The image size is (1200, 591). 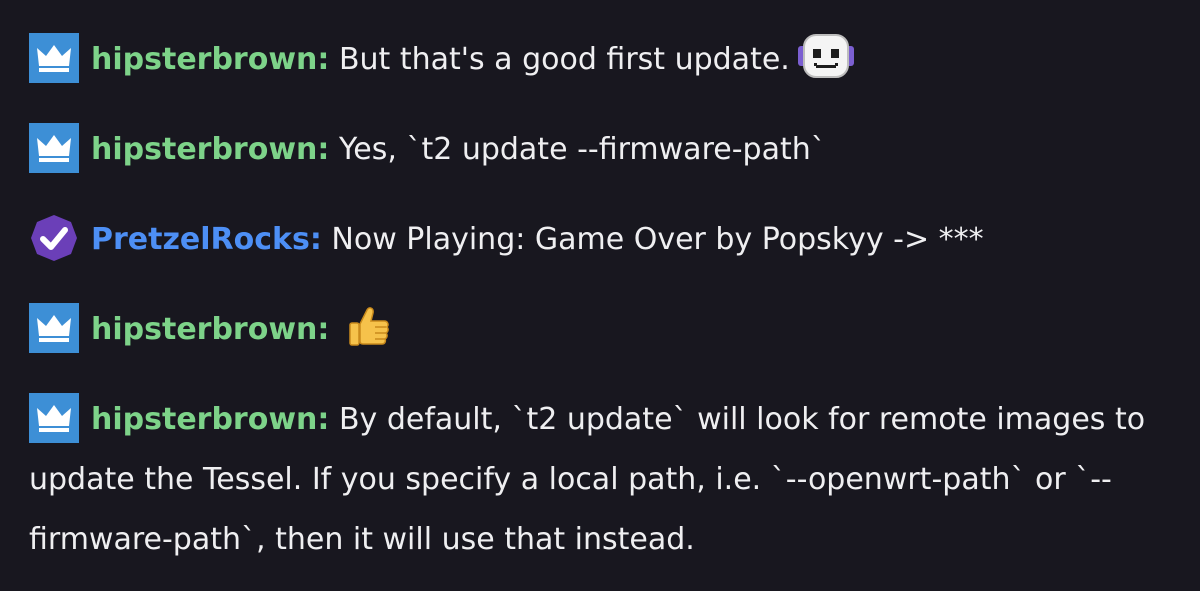 I want to click on thumbs-up-emoji, so click(x=368, y=327).